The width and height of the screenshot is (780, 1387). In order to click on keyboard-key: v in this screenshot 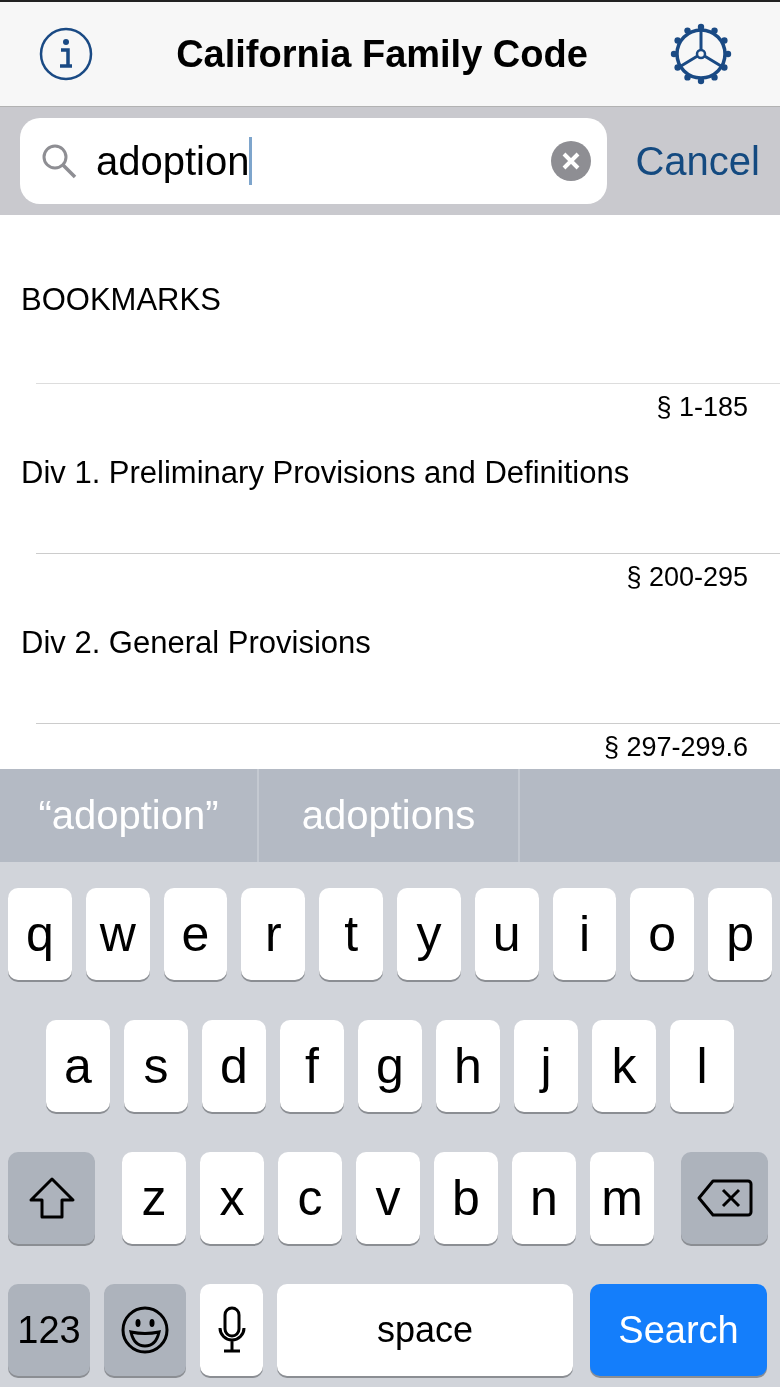, I will do `click(388, 1198)`.